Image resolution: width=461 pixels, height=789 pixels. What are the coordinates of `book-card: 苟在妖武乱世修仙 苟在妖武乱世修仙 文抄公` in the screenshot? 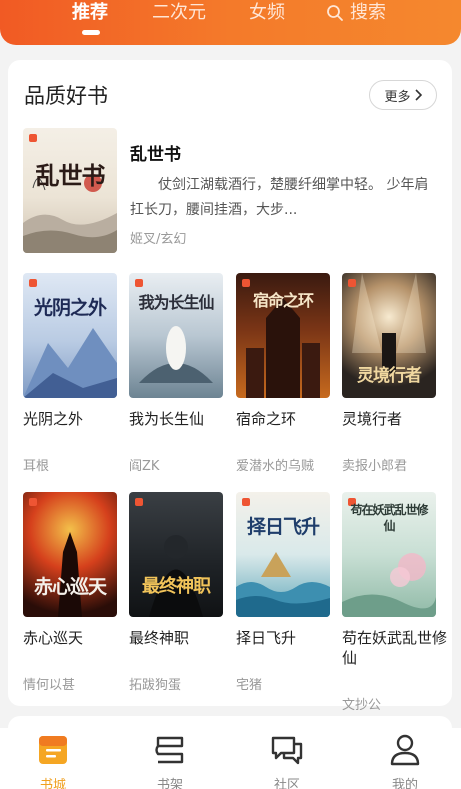 It's located at (394, 602).